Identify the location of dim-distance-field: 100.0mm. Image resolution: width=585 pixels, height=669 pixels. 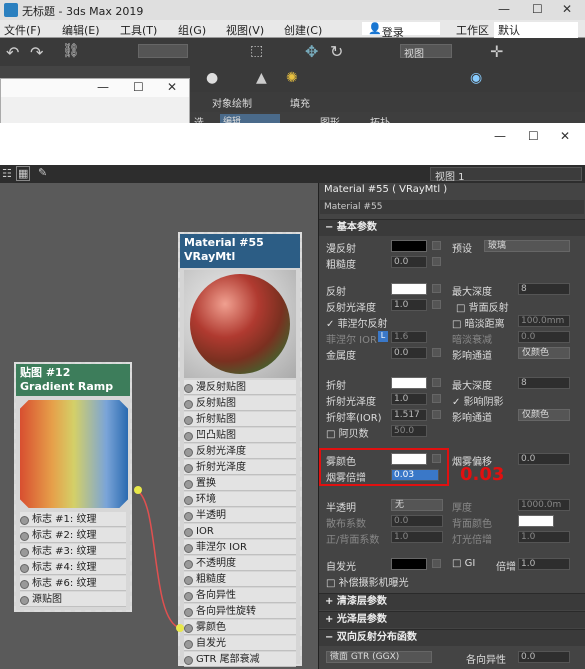
(544, 321).